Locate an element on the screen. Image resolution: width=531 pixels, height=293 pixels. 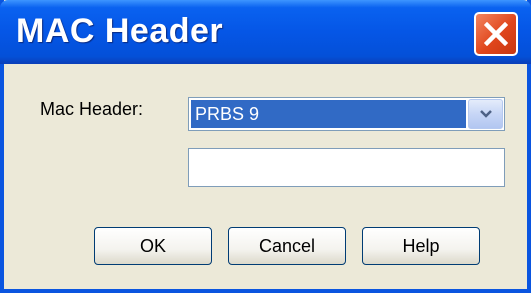
dropdown-button is located at coordinates (485, 114).